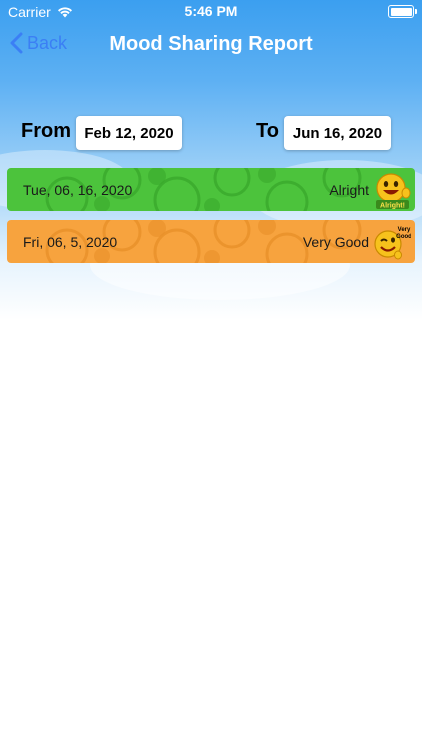 This screenshot has width=422, height=750. Describe the element at coordinates (349, 189) in the screenshot. I see `entry-mood-label: Alright` at that location.